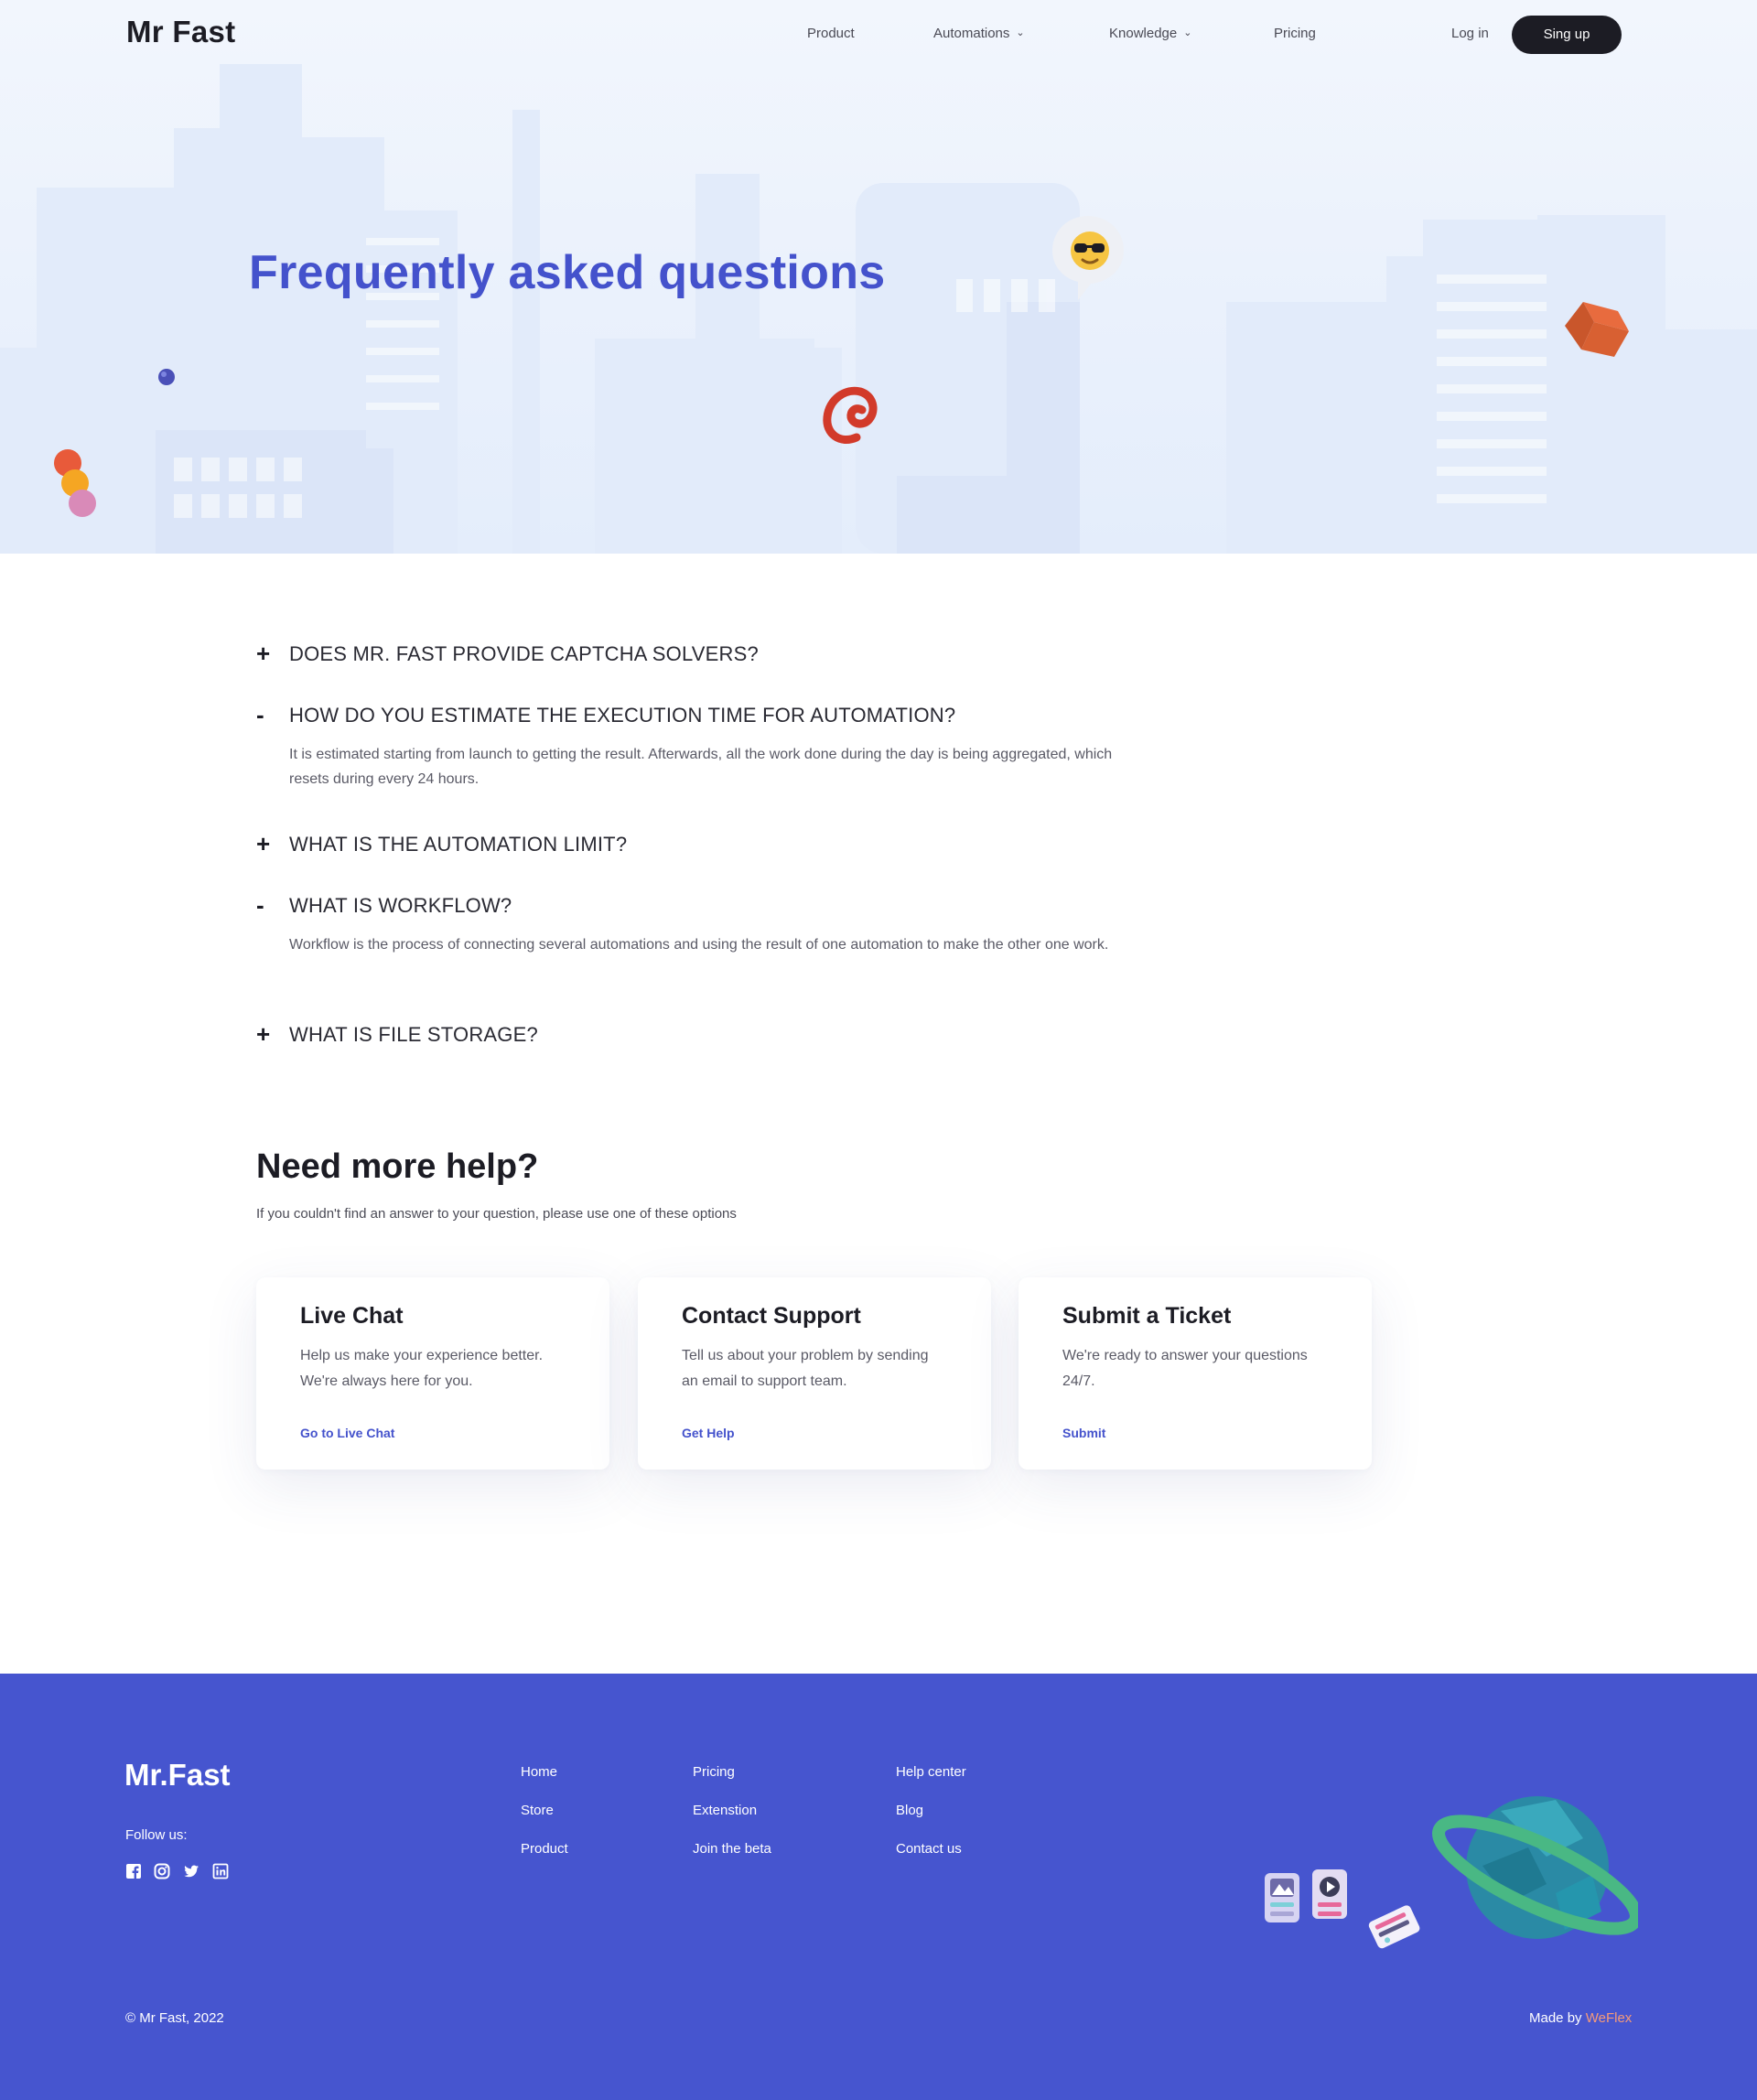 The image size is (1757, 2100). What do you see at coordinates (166, 377) in the screenshot?
I see `small-sphere-icon` at bounding box center [166, 377].